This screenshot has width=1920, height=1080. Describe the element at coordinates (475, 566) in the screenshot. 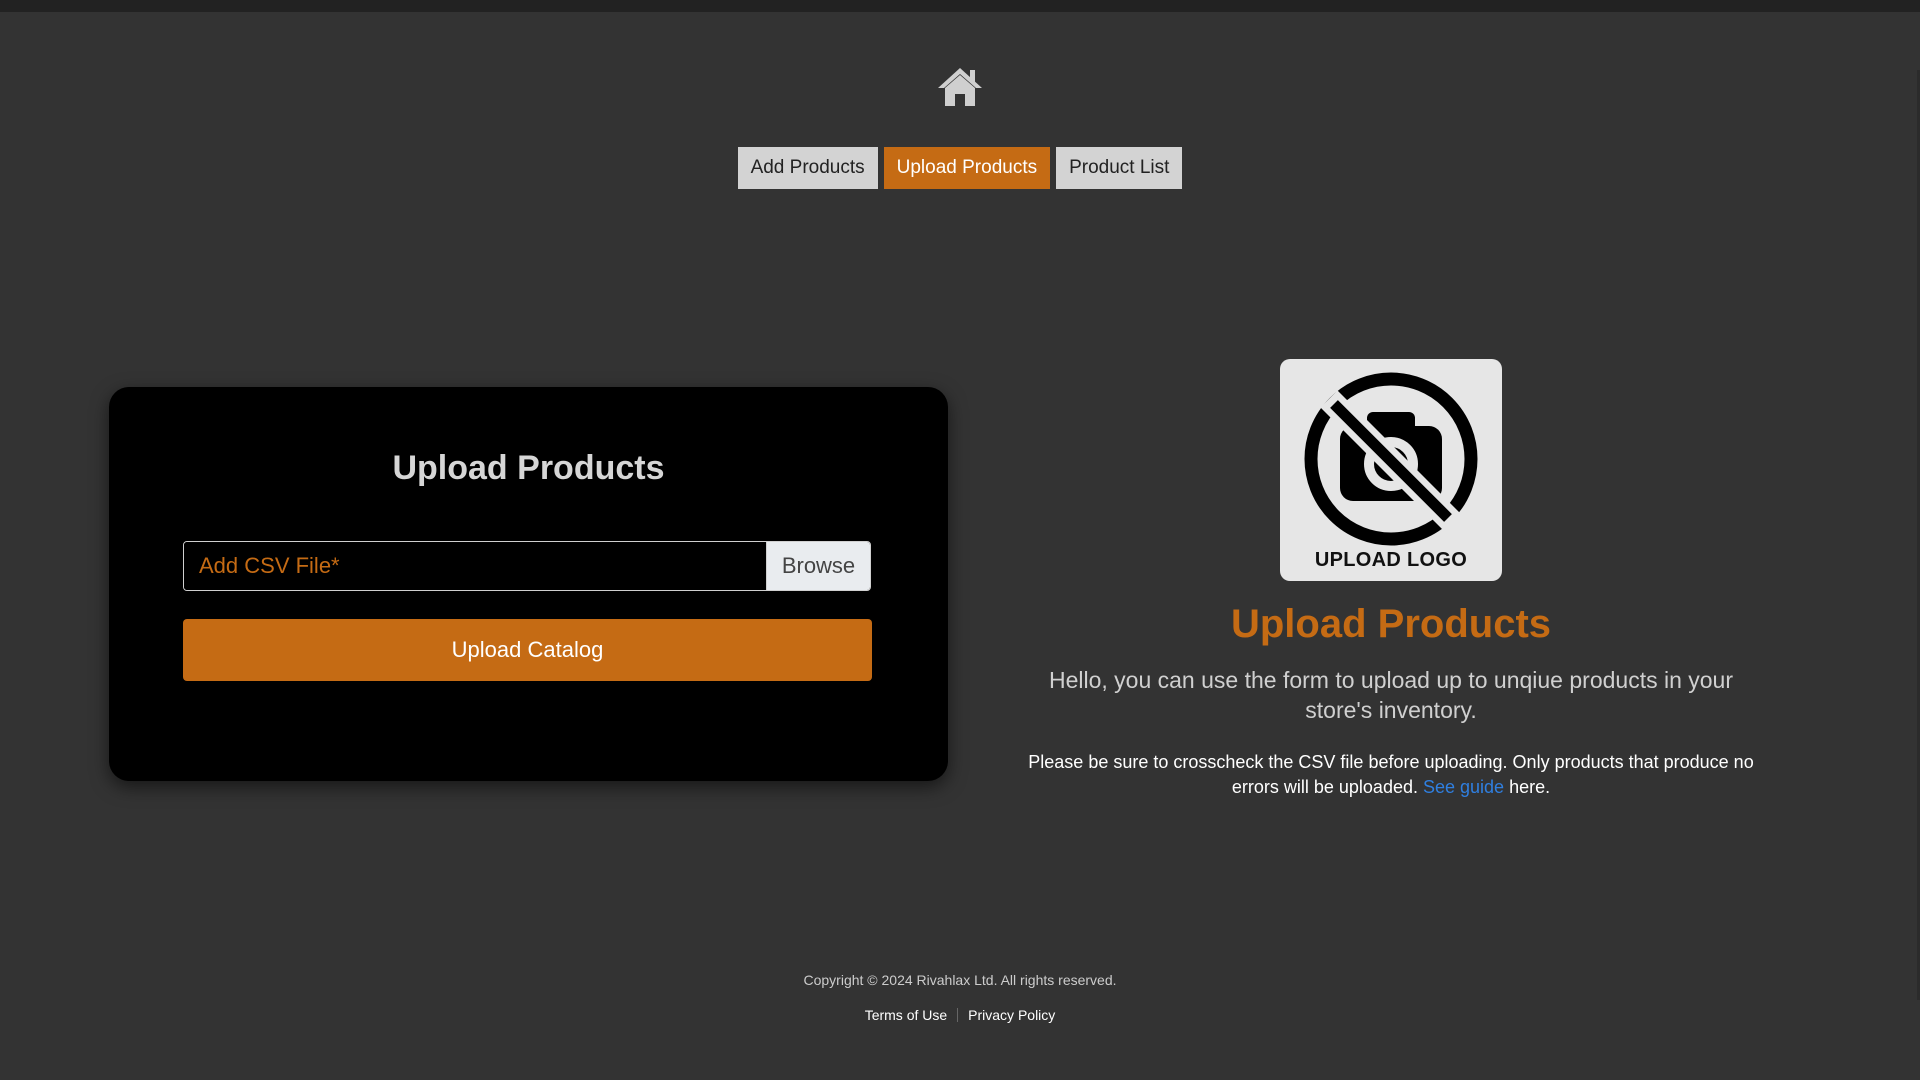

I see `csv-file-input` at that location.